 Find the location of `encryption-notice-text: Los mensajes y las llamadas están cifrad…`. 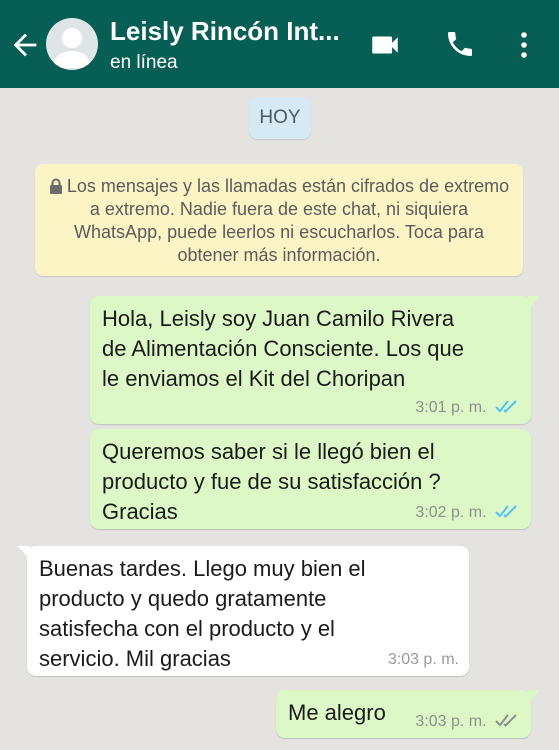

encryption-notice-text: Los mensajes y las llamadas están cifrad… is located at coordinates (279, 221).